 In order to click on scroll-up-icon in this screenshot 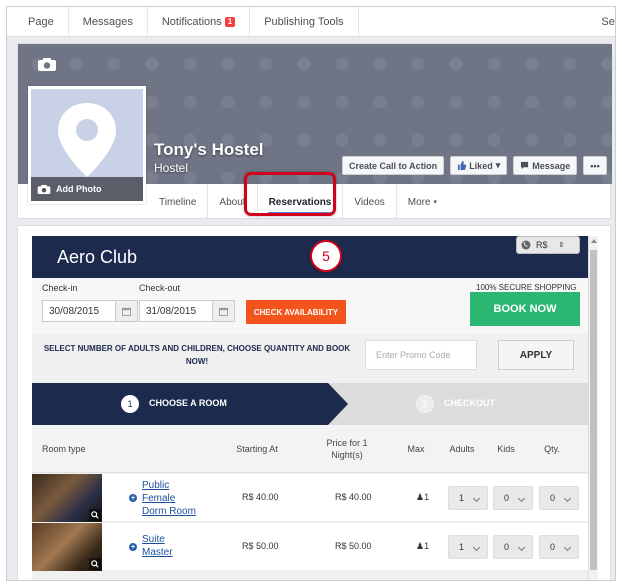, I will do `click(594, 241)`.